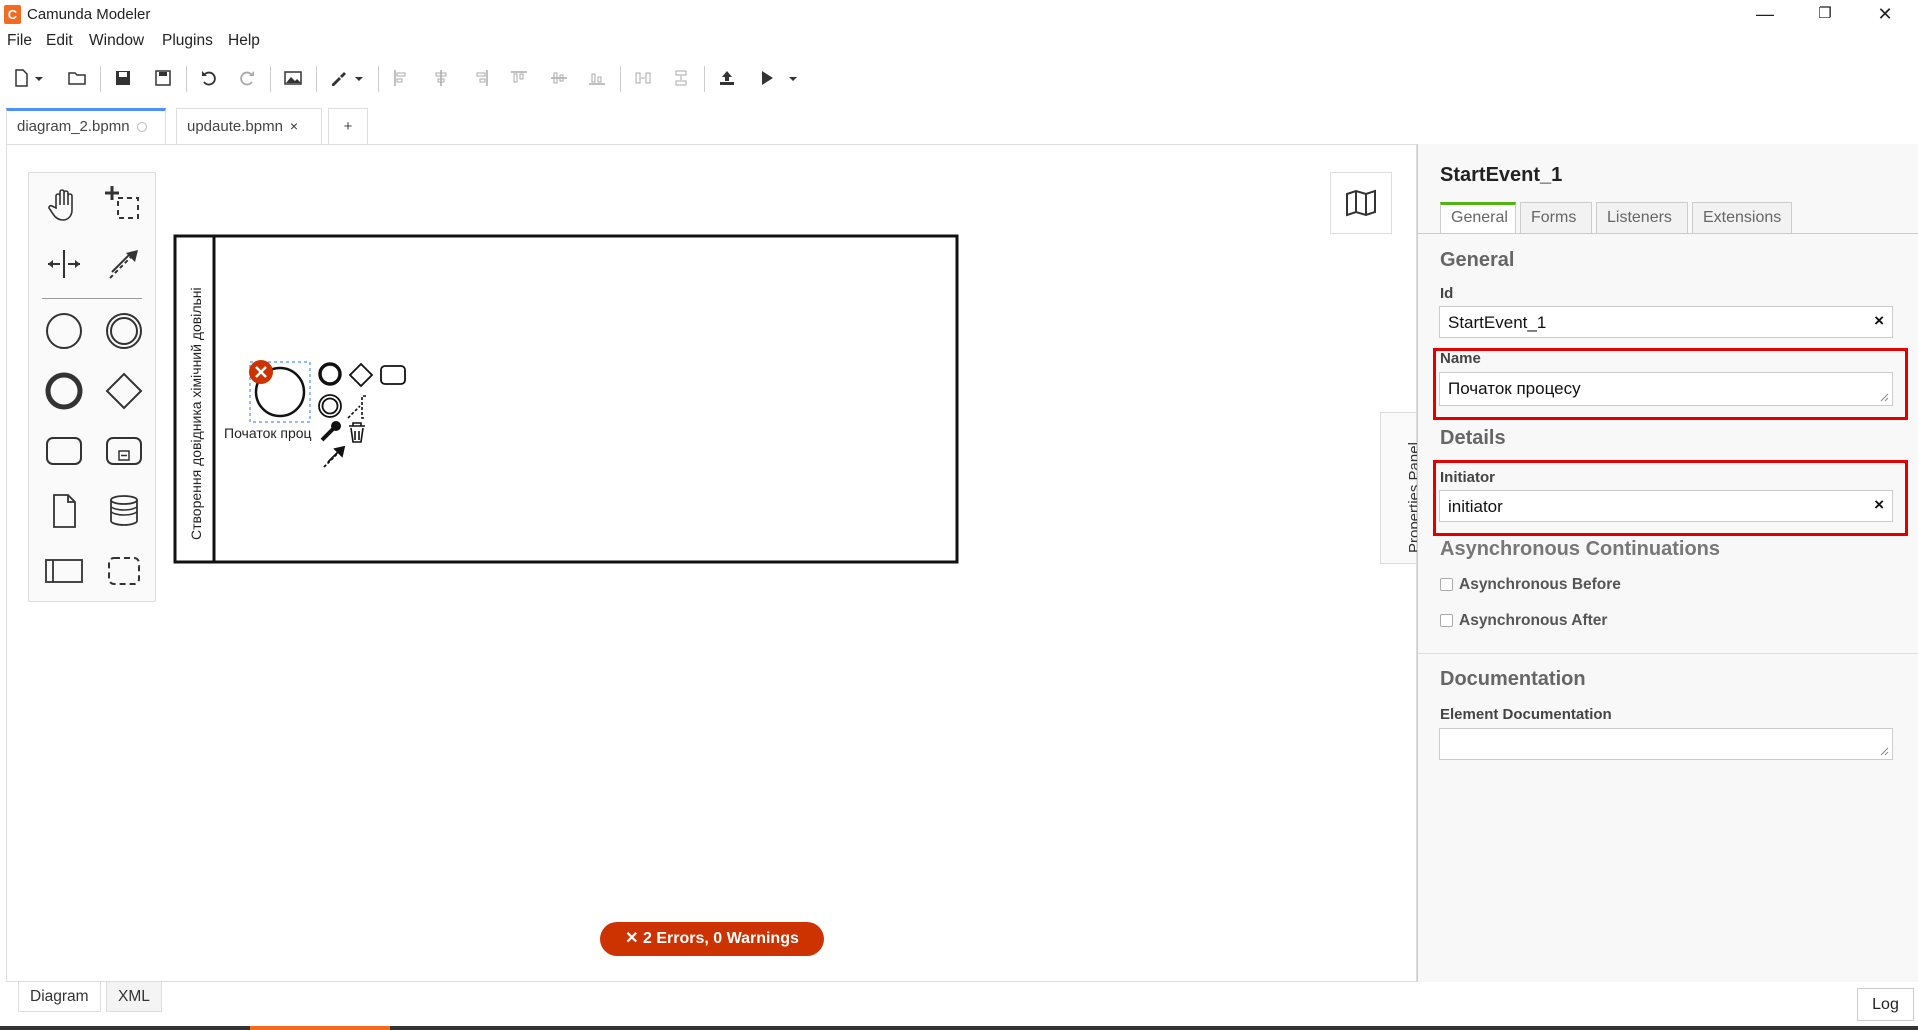  Describe the element at coordinates (767, 78) in the screenshot. I see `start-instance-icon` at that location.